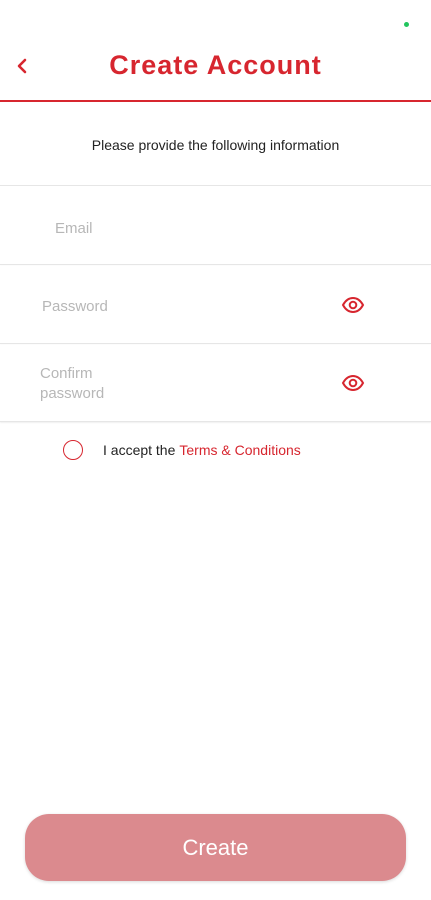 Image resolution: width=431 pixels, height=900 pixels. What do you see at coordinates (215, 382) in the screenshot?
I see `confirm-password-field-row: Confirm password` at bounding box center [215, 382].